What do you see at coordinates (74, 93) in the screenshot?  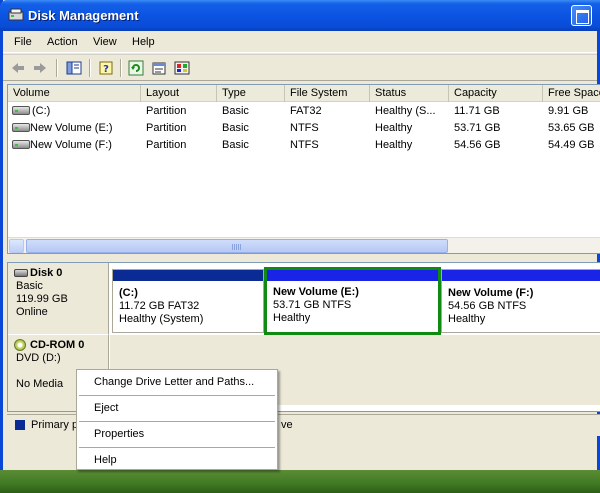 I see `column-header-volume: Volume` at bounding box center [74, 93].